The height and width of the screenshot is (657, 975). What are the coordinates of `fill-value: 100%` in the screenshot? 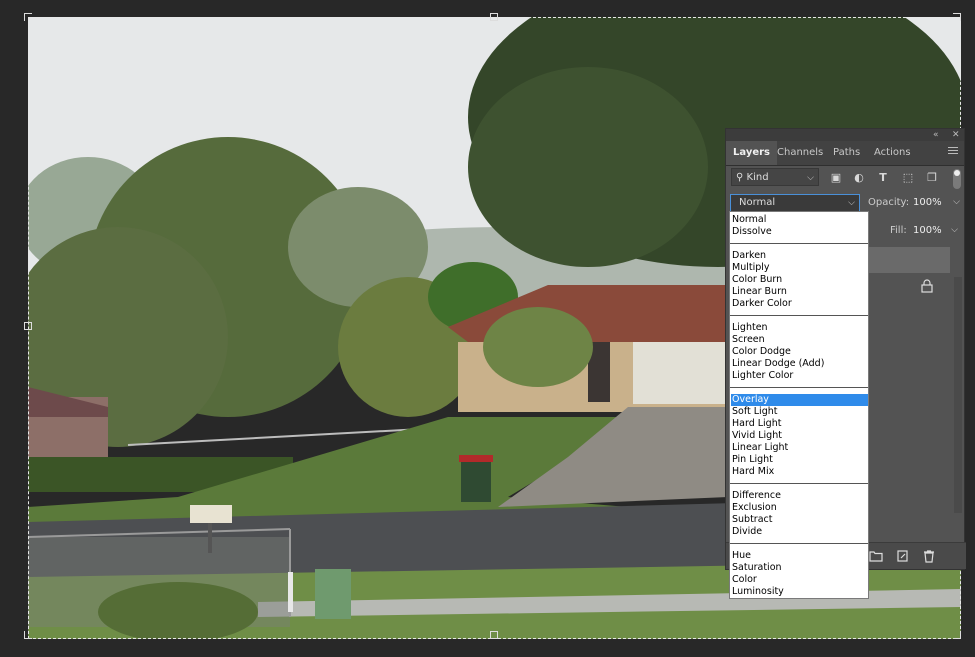 It's located at (927, 230).